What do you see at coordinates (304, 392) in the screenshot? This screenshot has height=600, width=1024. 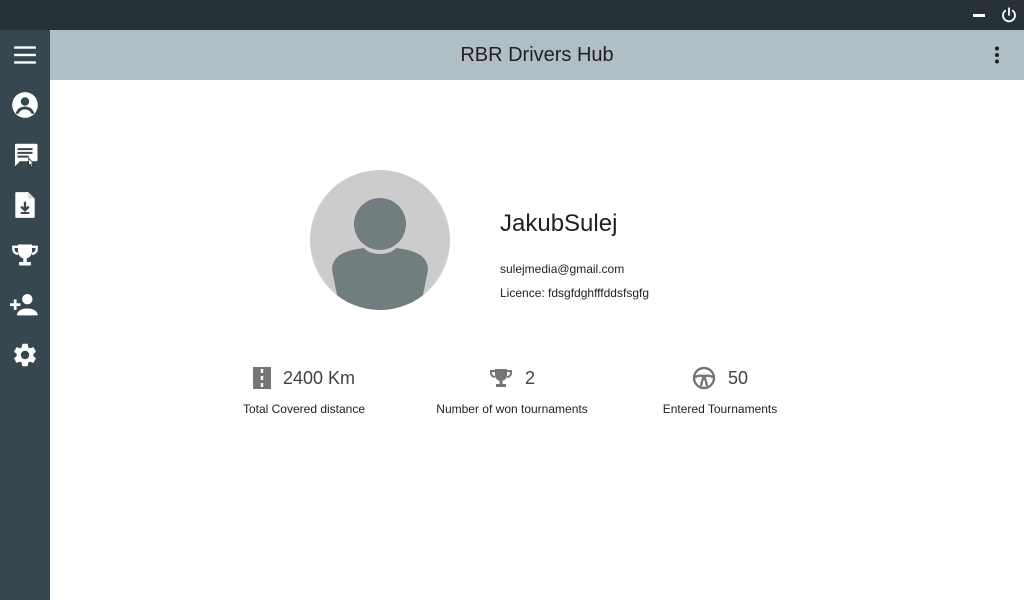 I see `stat-distance: 2400 Km Total Covered distance` at bounding box center [304, 392].